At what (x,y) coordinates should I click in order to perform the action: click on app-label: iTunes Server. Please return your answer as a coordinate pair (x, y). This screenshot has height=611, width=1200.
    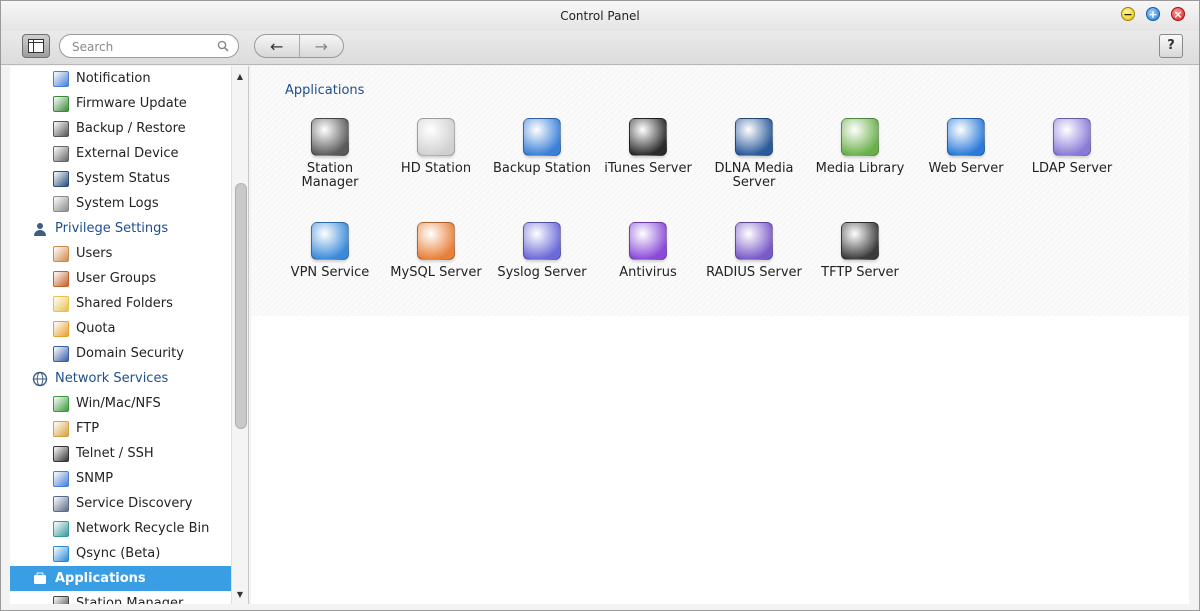
    Looking at the image, I should click on (648, 168).